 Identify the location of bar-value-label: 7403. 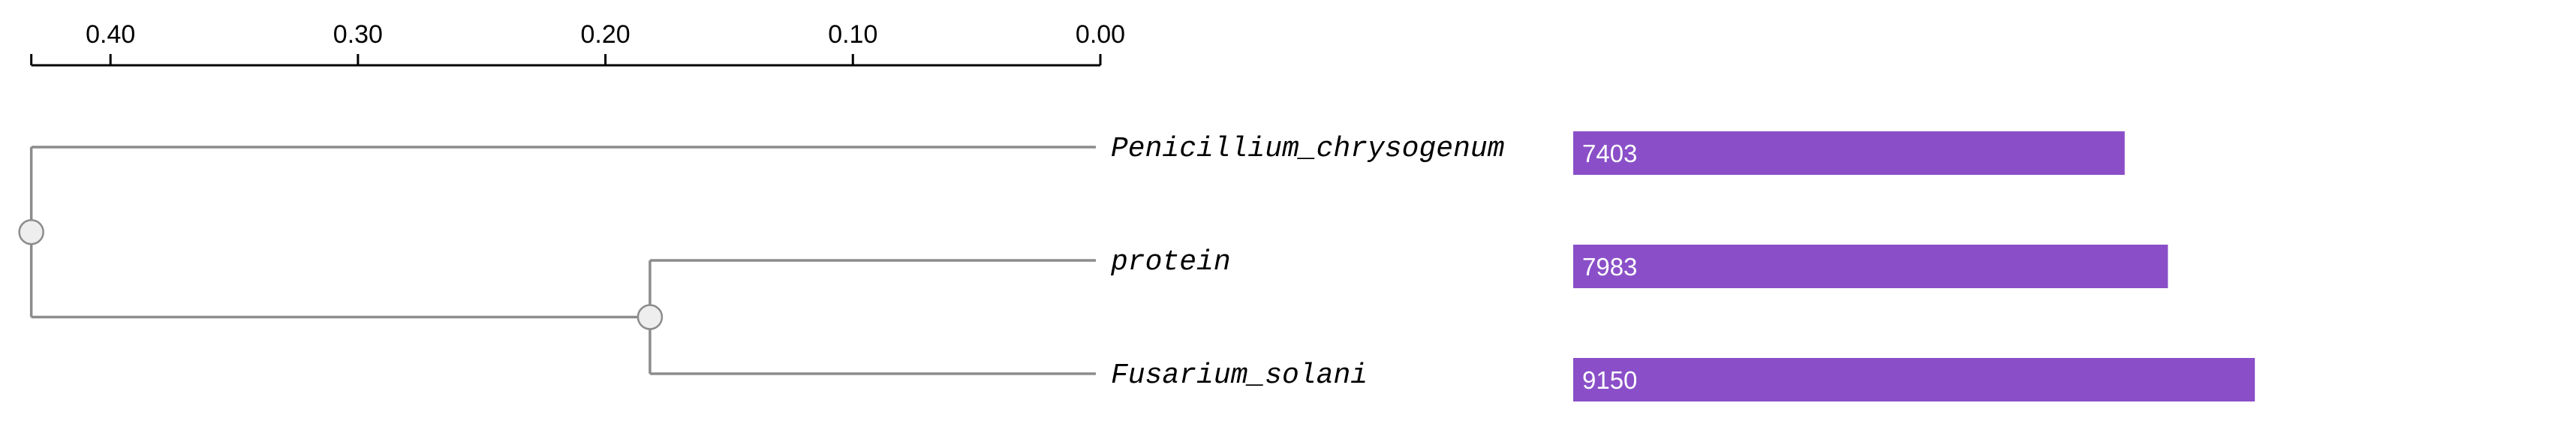
(1610, 153).